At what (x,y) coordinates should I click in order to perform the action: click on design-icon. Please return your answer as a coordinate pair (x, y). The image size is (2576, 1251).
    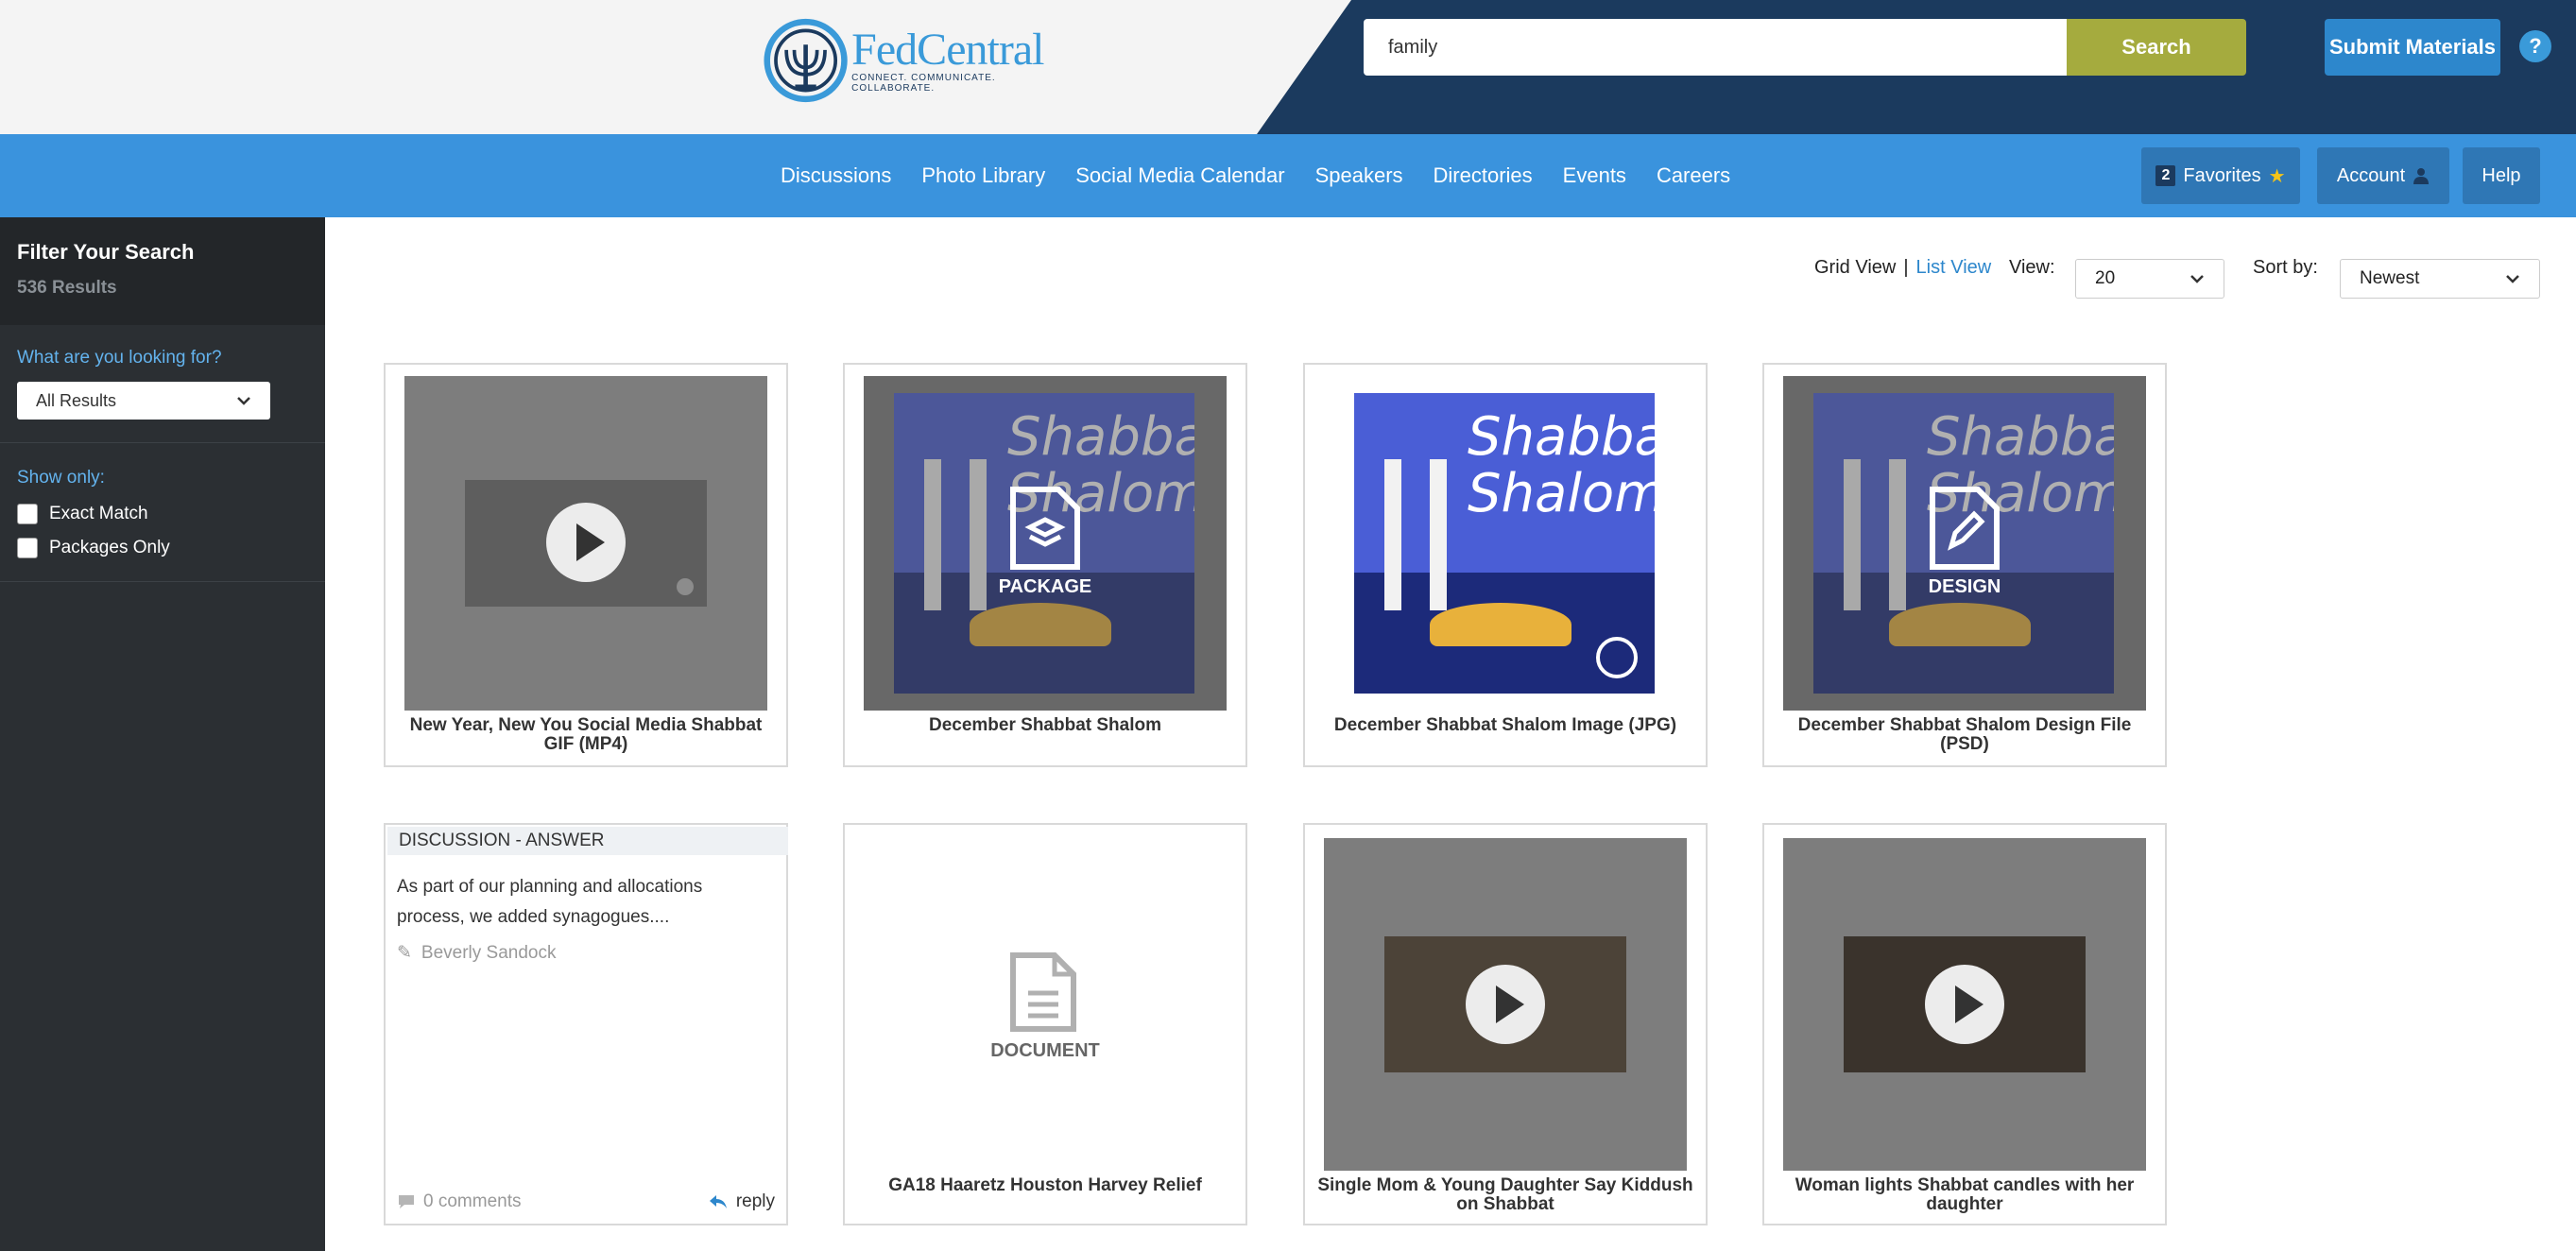
    Looking at the image, I should click on (1965, 528).